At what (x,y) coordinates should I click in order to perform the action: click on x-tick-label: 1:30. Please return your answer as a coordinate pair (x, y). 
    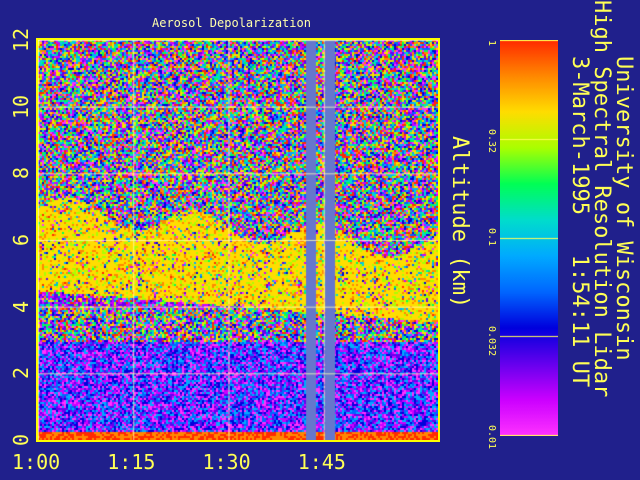
    Looking at the image, I should click on (226, 462).